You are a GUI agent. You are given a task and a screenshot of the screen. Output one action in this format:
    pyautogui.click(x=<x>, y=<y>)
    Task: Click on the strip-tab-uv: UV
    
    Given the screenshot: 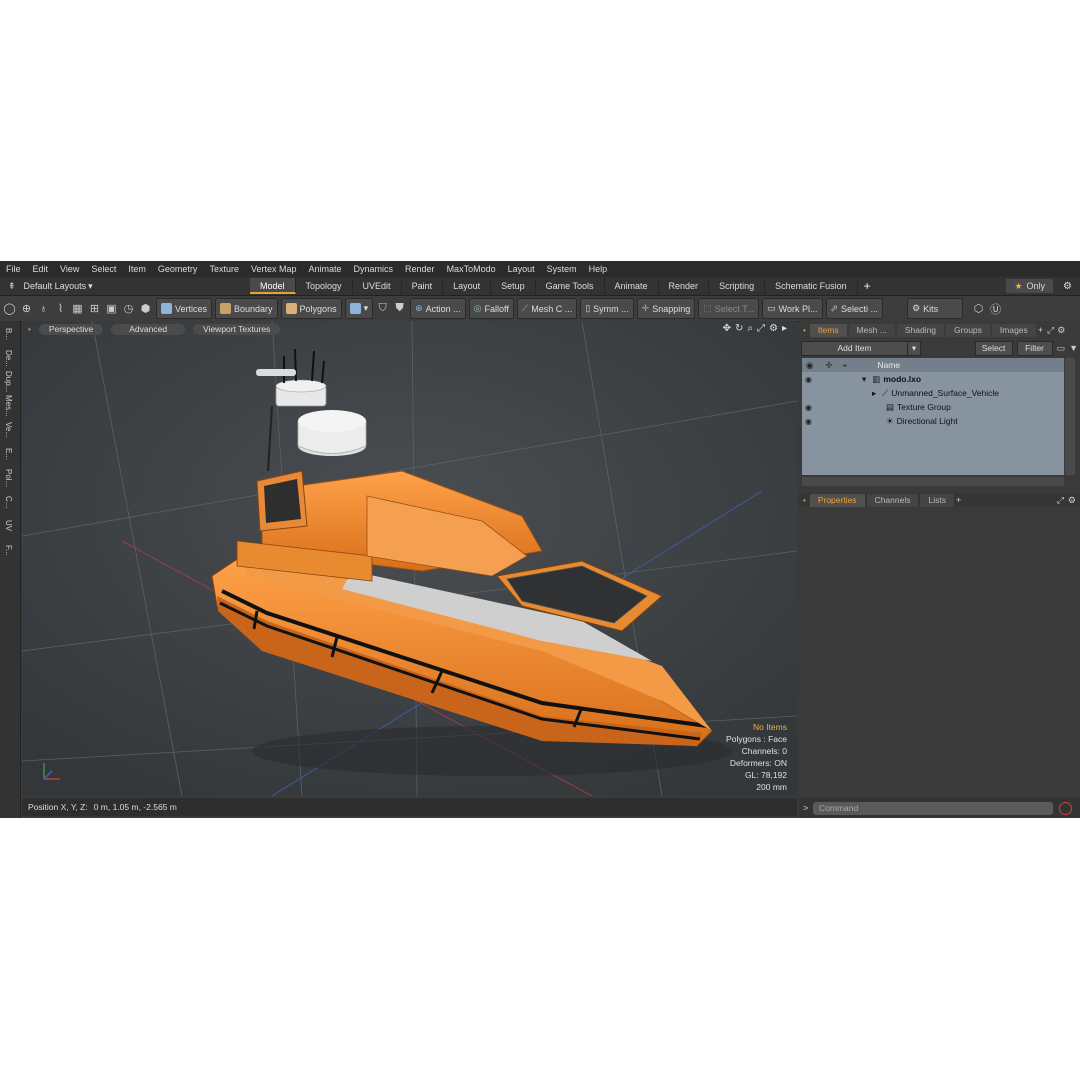 What is the action you would take?
    pyautogui.click(x=8, y=526)
    